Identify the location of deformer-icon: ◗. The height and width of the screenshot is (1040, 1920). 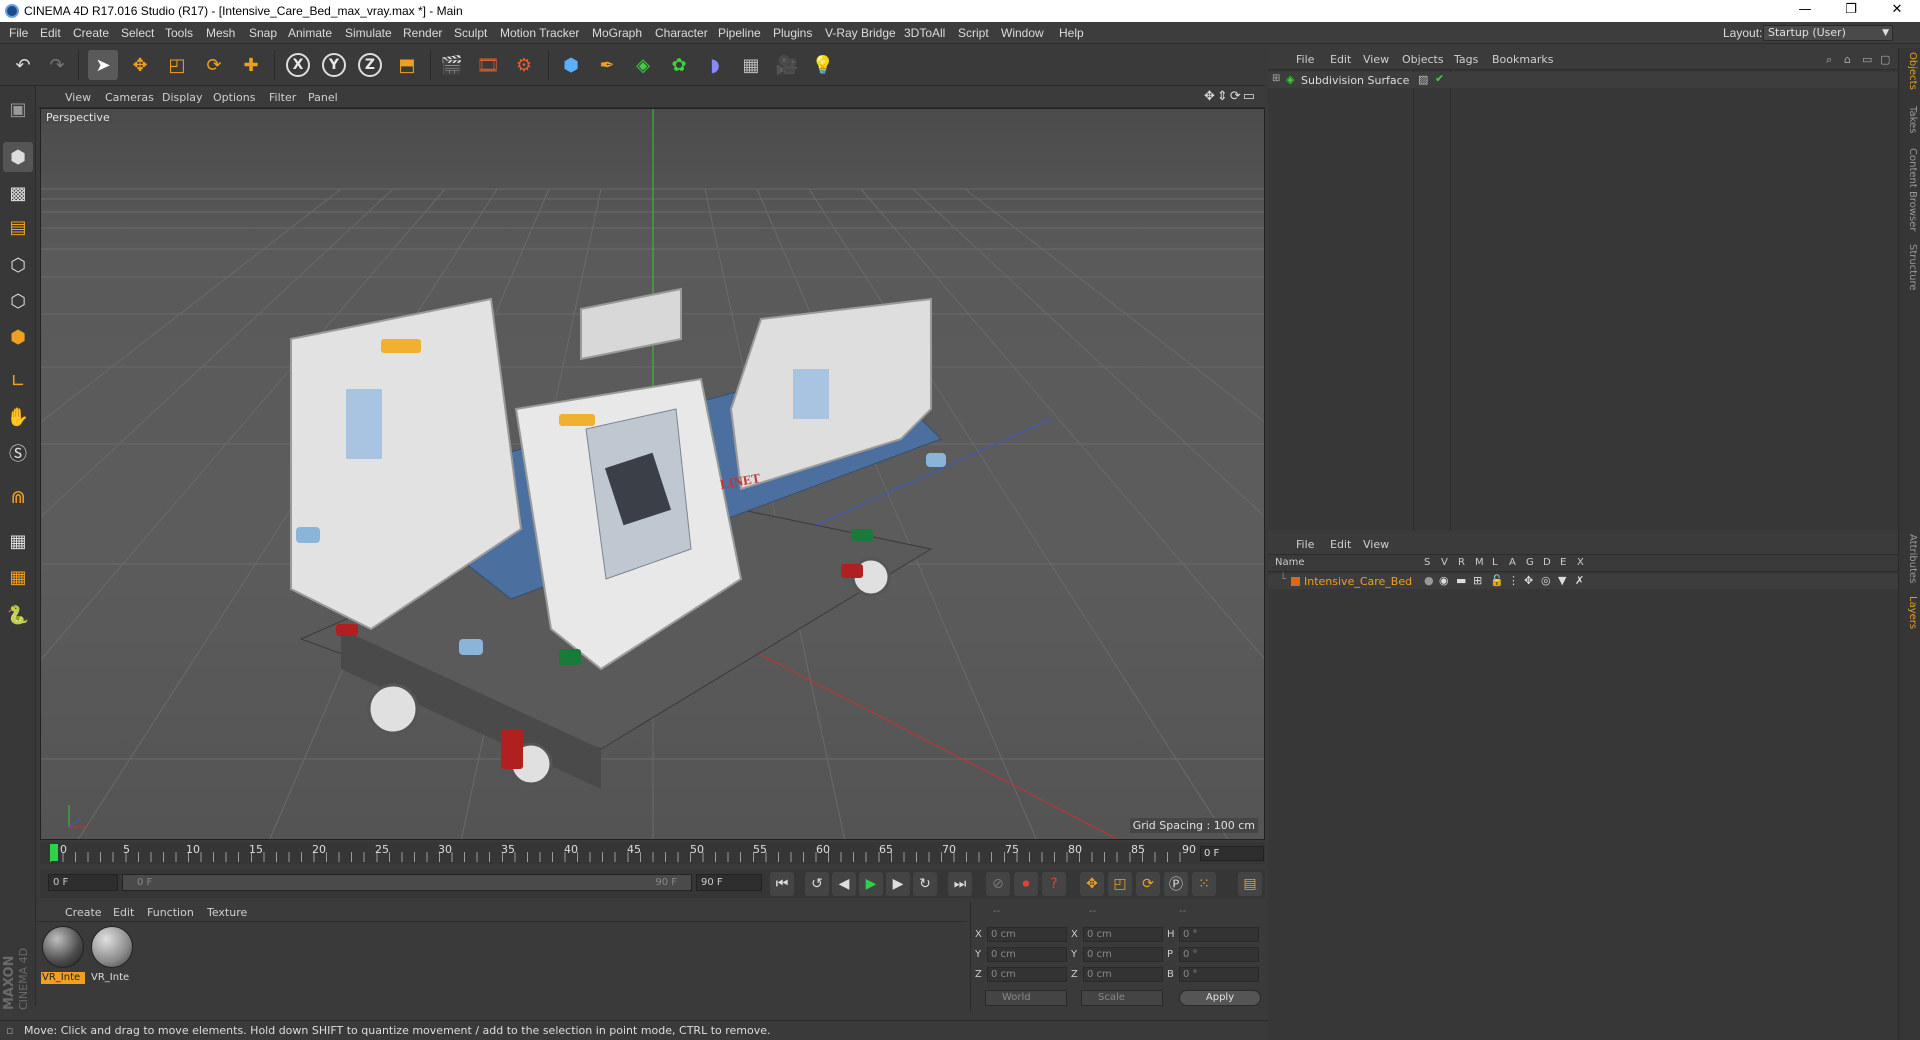
(715, 65).